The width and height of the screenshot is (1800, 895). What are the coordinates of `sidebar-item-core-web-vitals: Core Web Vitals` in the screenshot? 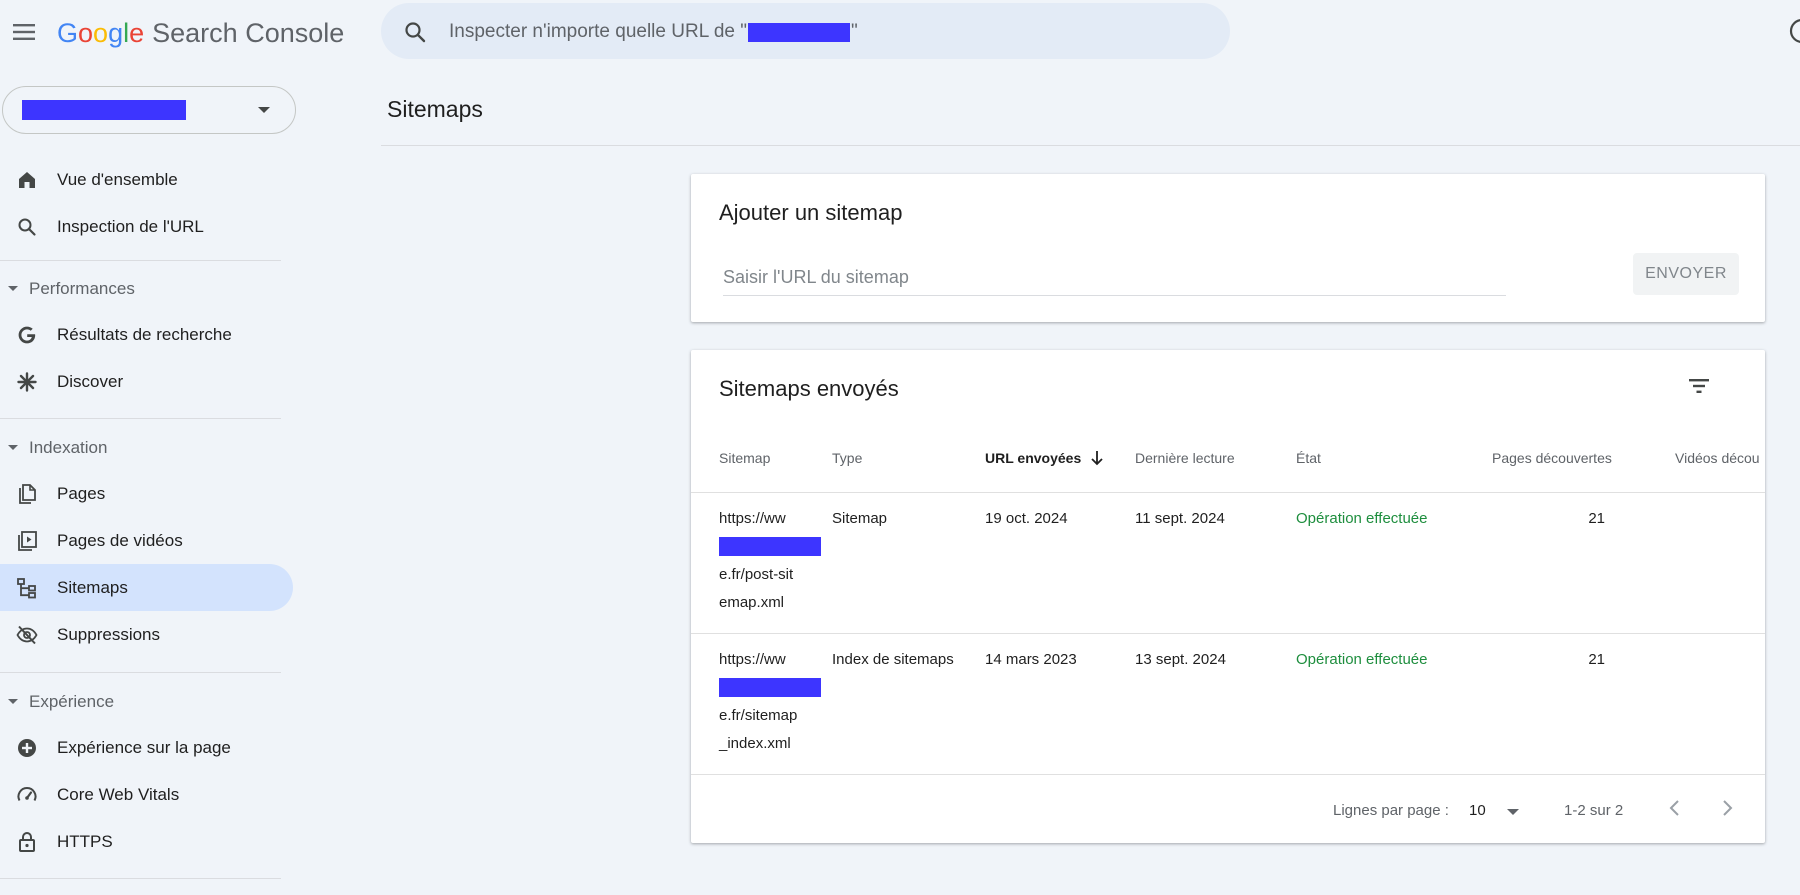 It's located at (146, 794).